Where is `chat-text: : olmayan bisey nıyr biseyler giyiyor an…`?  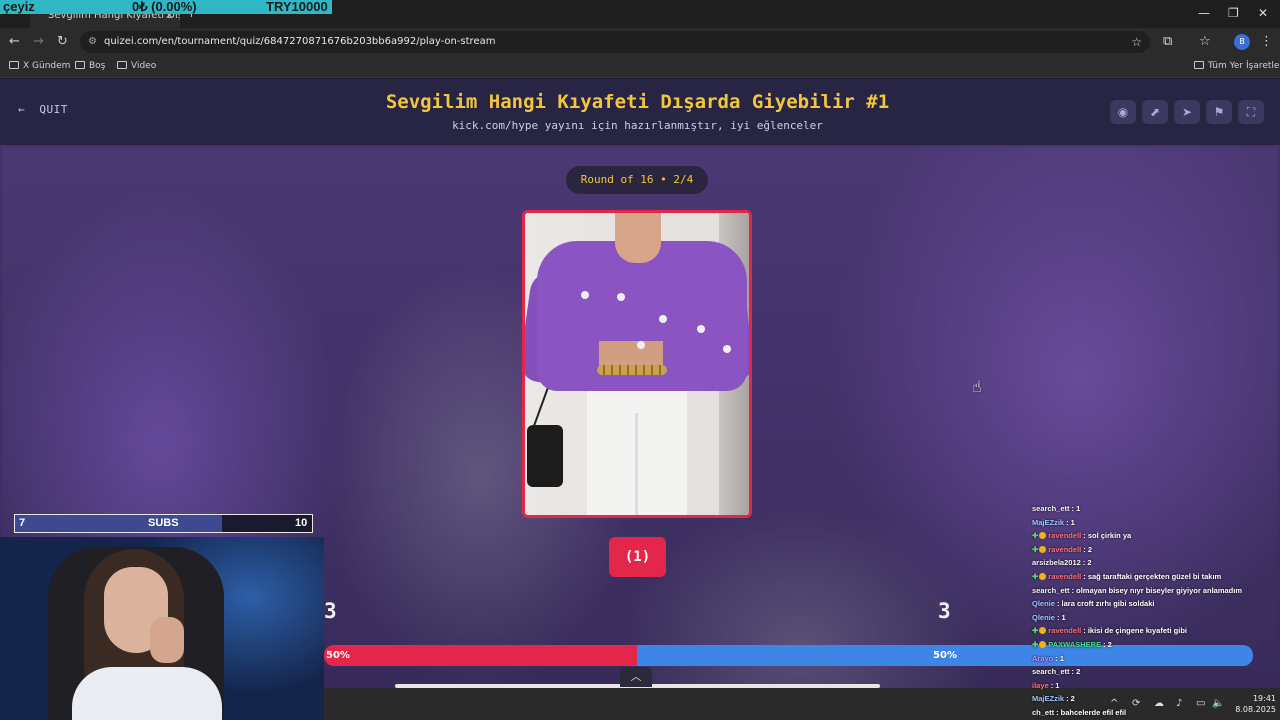 chat-text: : olmayan bisey nıyr biseyler giyiyor an… is located at coordinates (1157, 590).